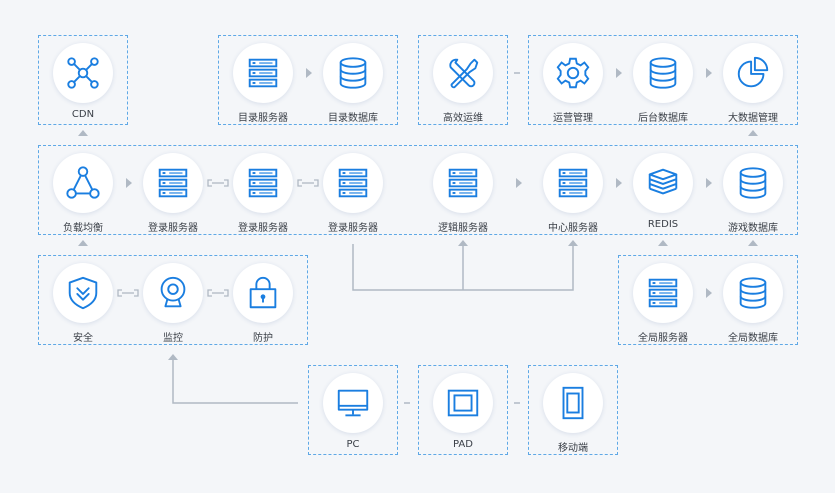  Describe the element at coordinates (753, 72) in the screenshot. I see `pie-chart-icon` at that location.